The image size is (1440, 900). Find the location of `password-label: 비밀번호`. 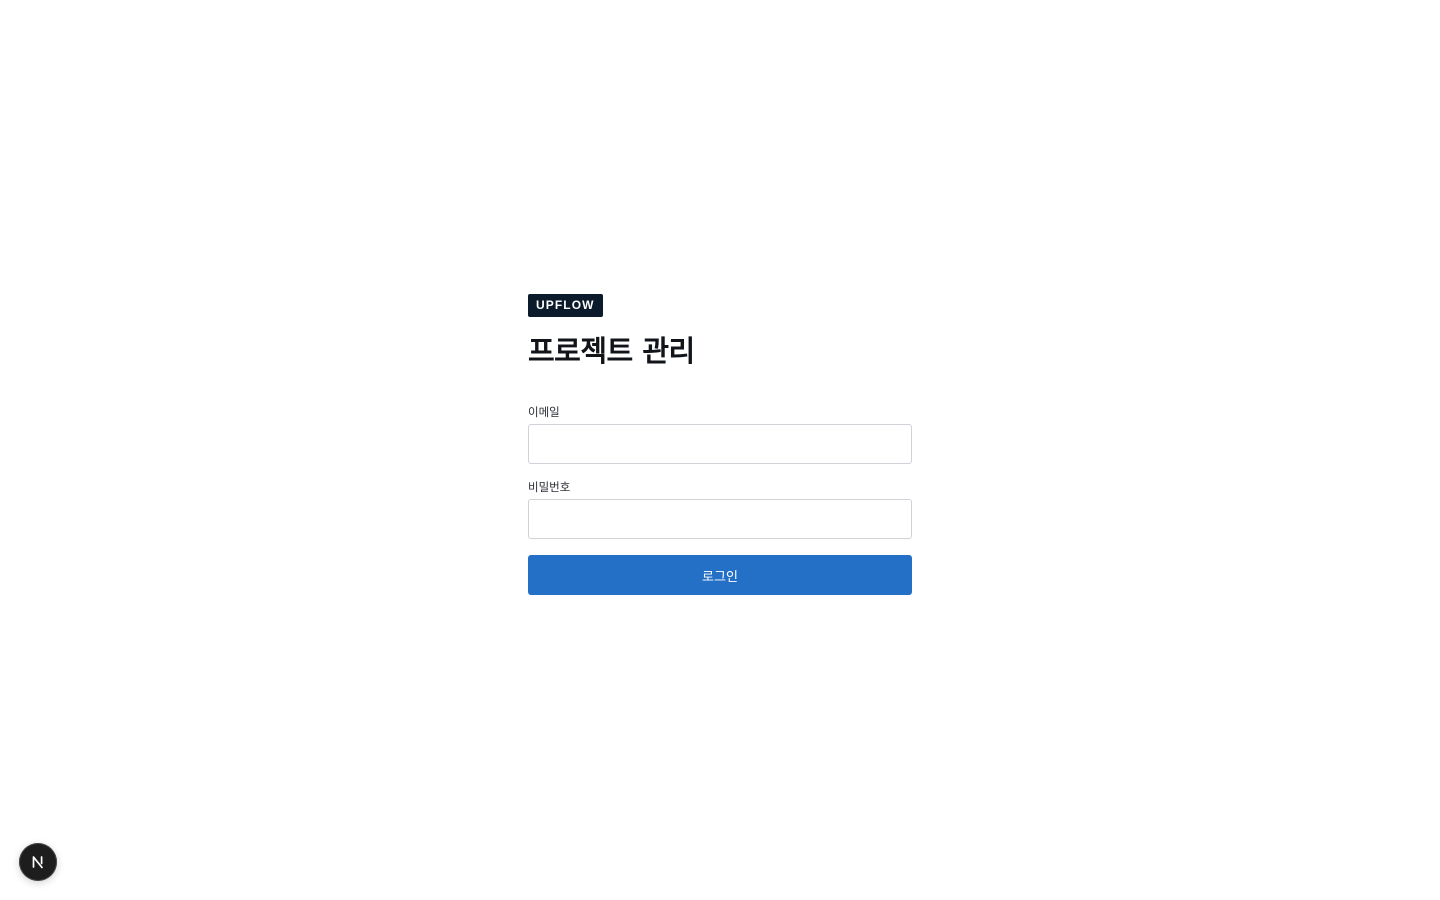

password-label: 비밀번호 is located at coordinates (549, 487).